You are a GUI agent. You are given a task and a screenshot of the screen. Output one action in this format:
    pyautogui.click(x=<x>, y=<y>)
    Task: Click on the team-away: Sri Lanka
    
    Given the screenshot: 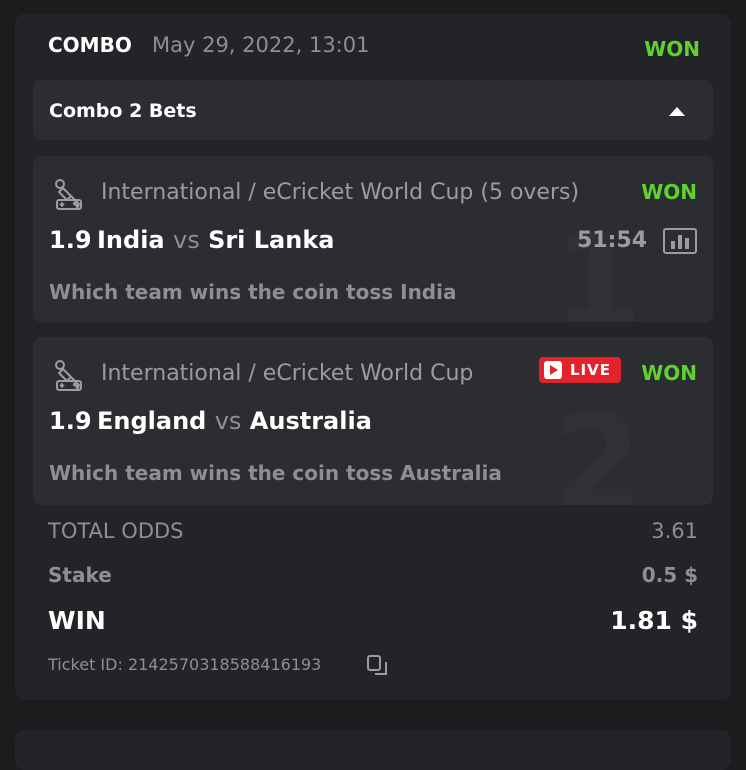 What is the action you would take?
    pyautogui.click(x=271, y=240)
    